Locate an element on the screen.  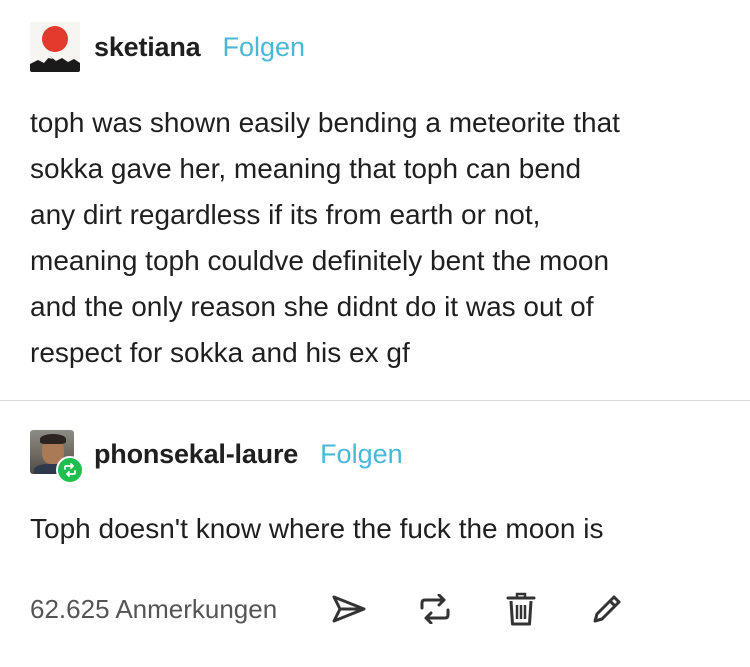
reply-header: phonsekal-laure Folgen is located at coordinates (216, 457).